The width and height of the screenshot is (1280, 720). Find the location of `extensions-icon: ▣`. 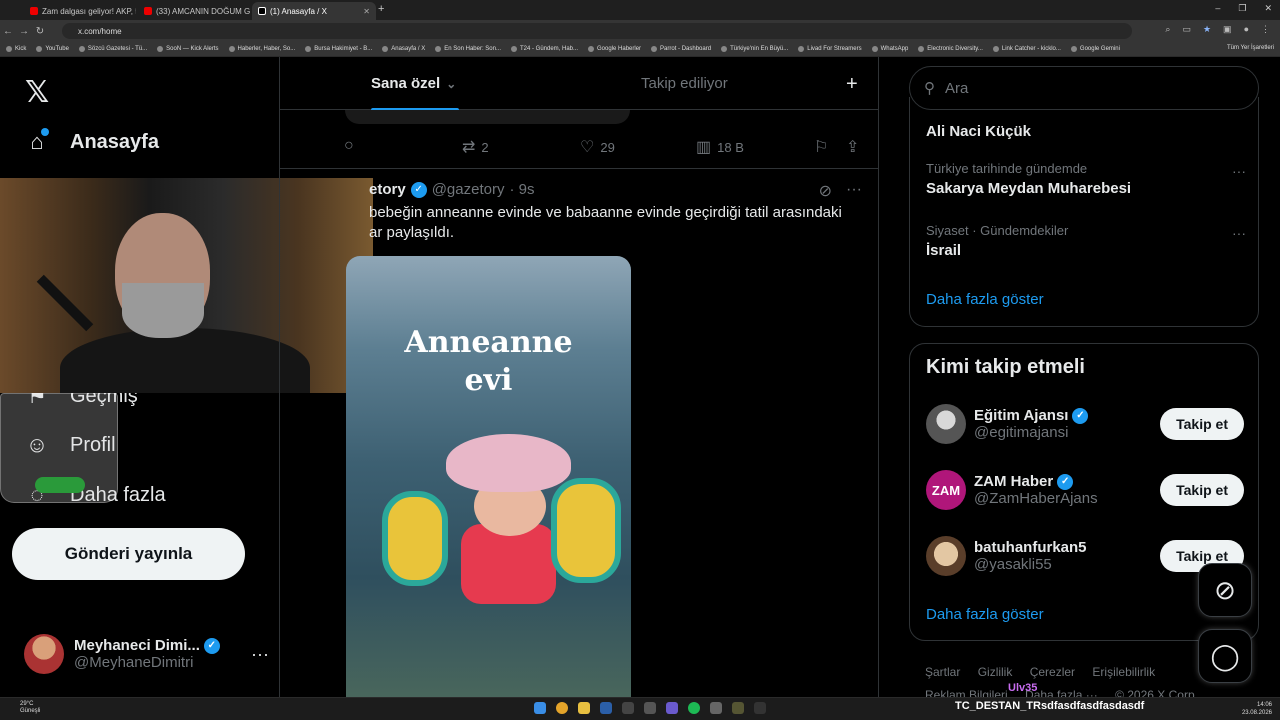

extensions-icon: ▣ is located at coordinates (1227, 29).